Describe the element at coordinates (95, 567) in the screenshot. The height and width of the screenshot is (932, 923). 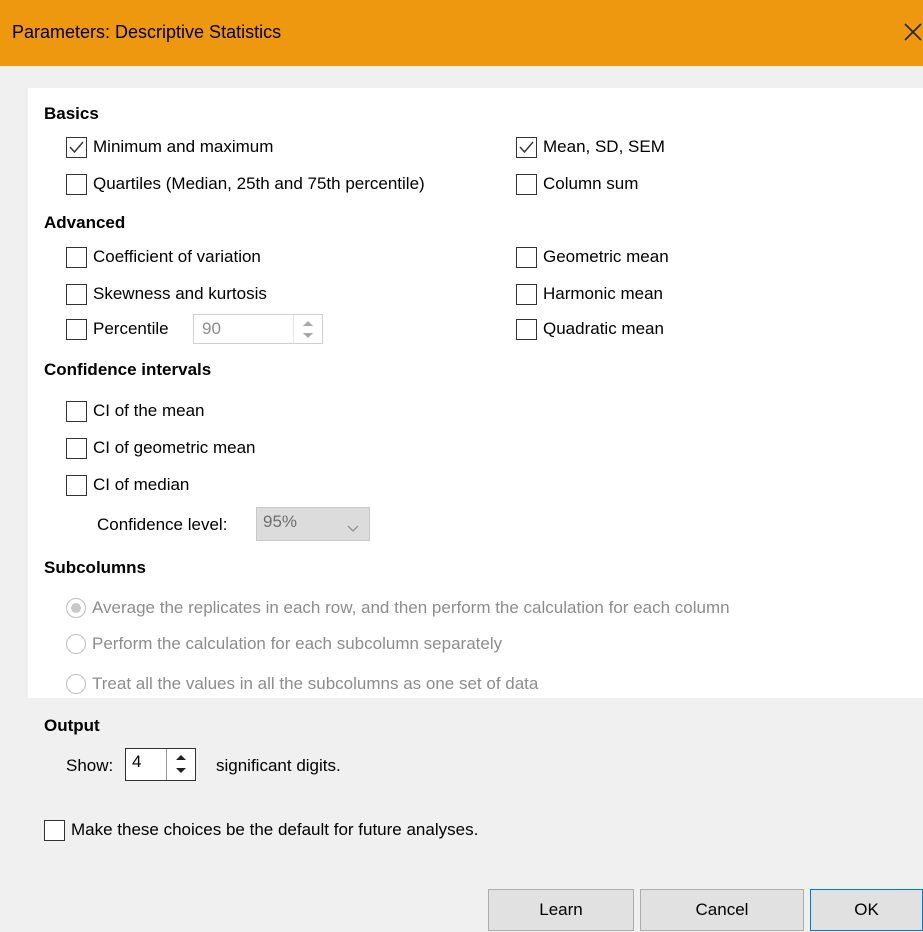
I see `section-subcolumns-heading: Subcolumns` at that location.